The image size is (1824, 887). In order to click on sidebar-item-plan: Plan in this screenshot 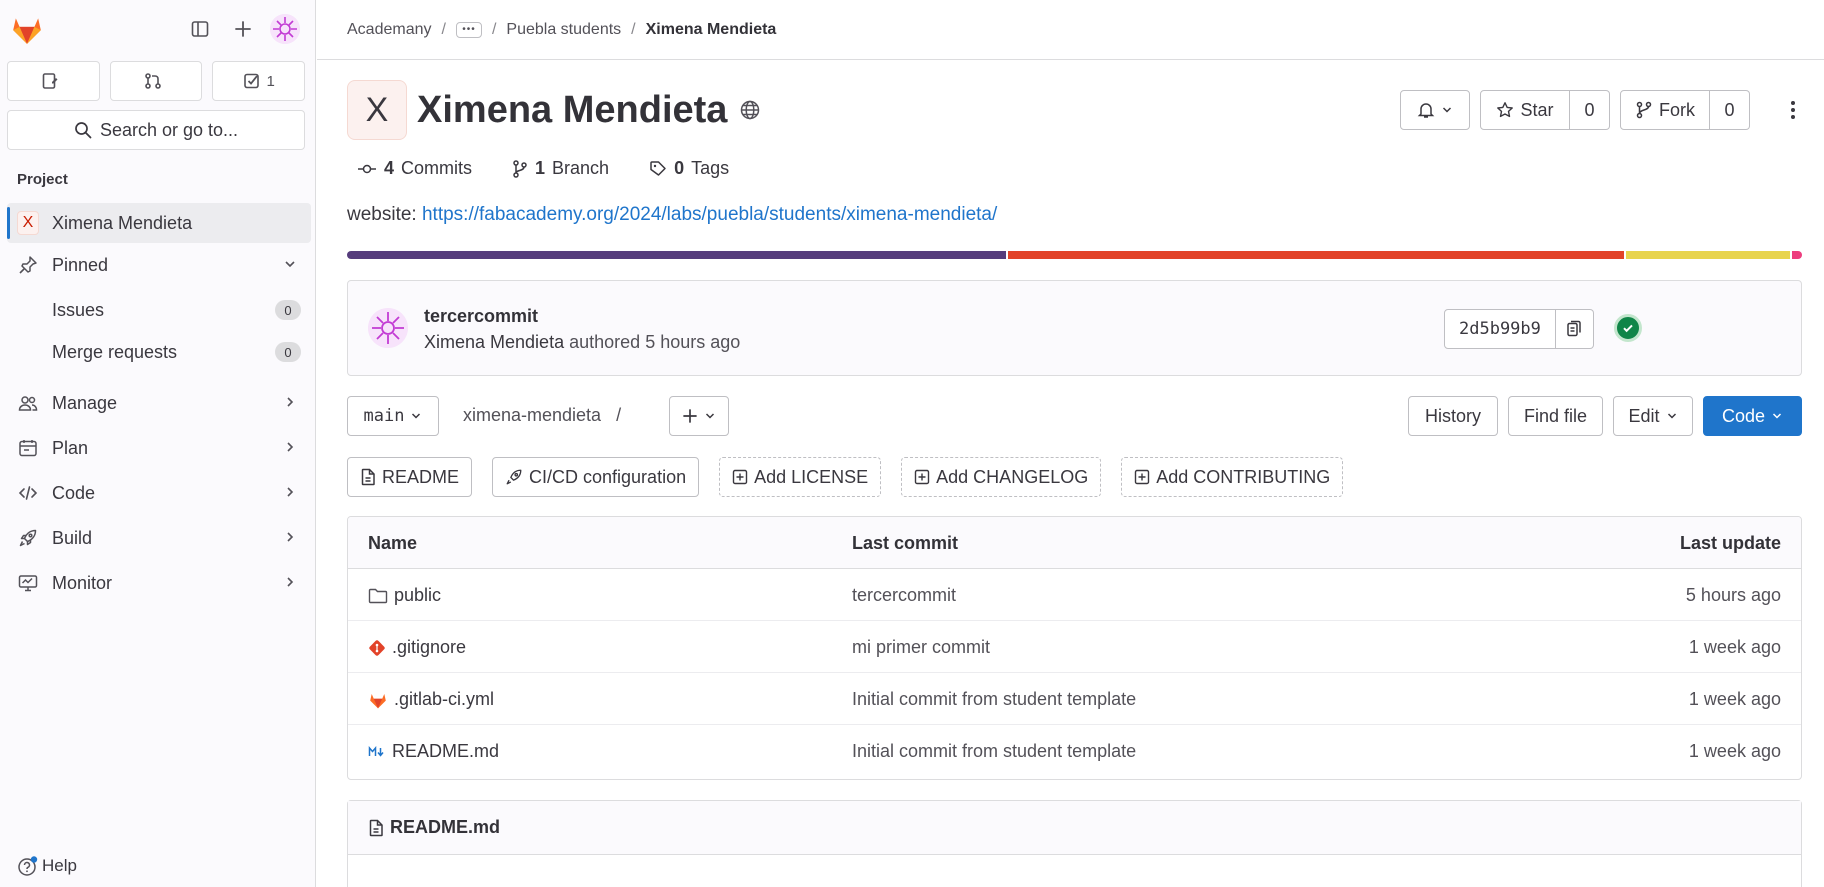, I will do `click(159, 448)`.